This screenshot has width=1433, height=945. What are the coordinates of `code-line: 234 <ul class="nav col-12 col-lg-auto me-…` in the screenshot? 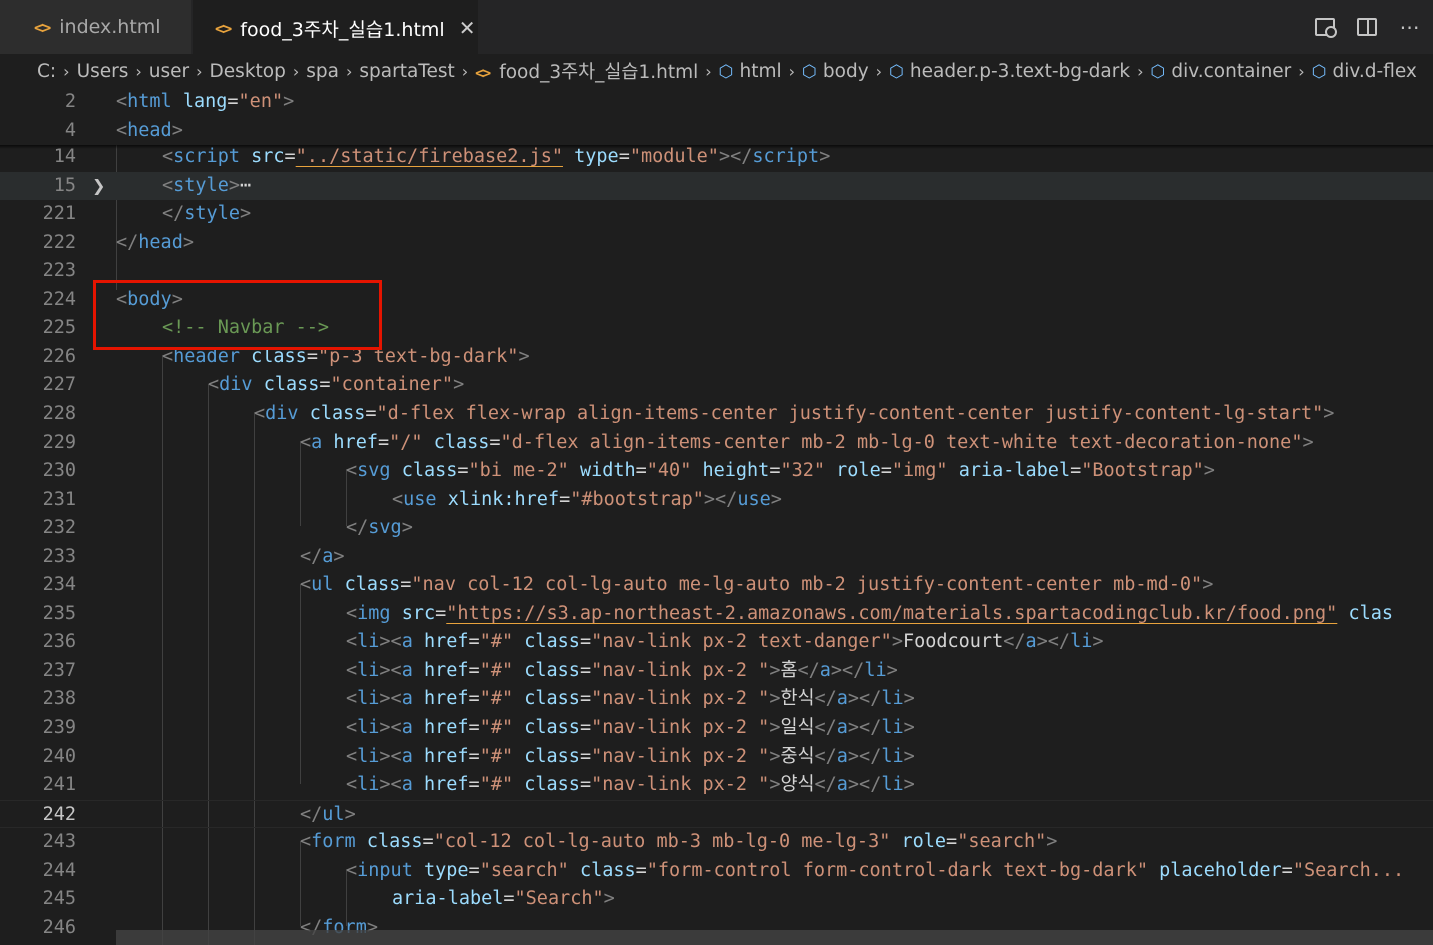 It's located at (716, 585).